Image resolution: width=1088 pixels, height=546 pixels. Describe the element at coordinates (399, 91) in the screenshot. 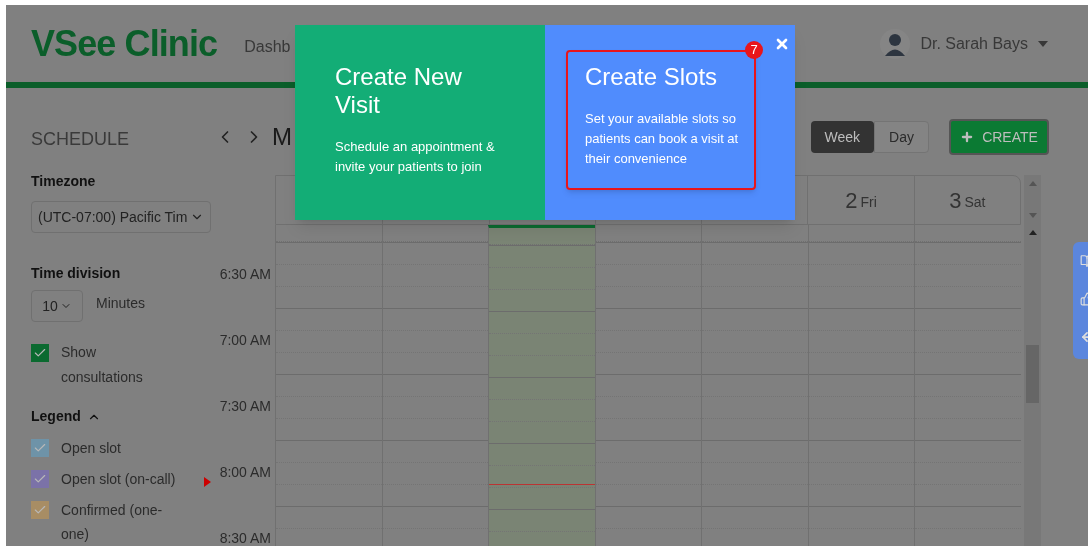

I see `option-title: Create New Visit` at that location.